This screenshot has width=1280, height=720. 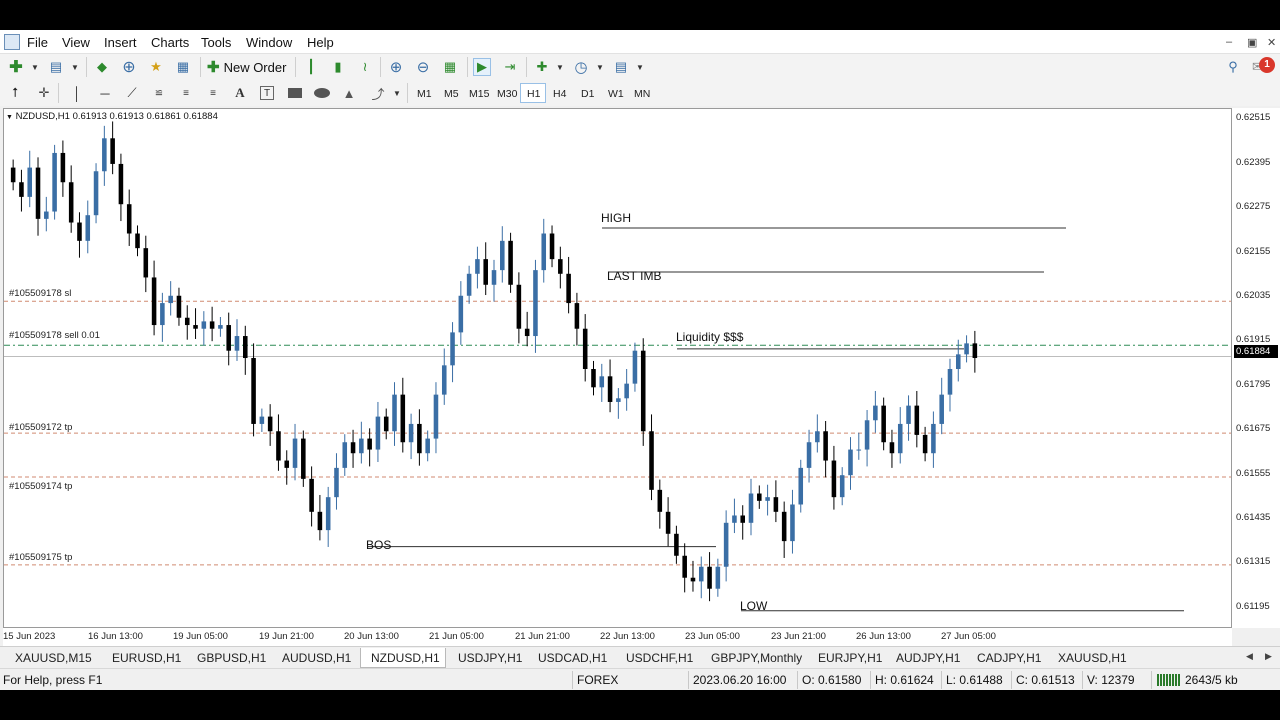 What do you see at coordinates (1268, 656) in the screenshot?
I see `tab-scroll-right-icon: ▶` at bounding box center [1268, 656].